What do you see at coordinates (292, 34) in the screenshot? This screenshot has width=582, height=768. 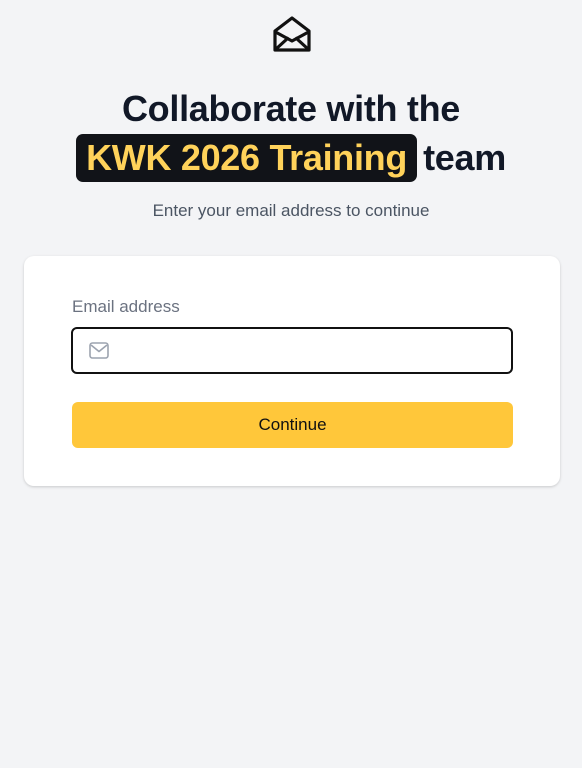 I see `envelope-open-icon` at bounding box center [292, 34].